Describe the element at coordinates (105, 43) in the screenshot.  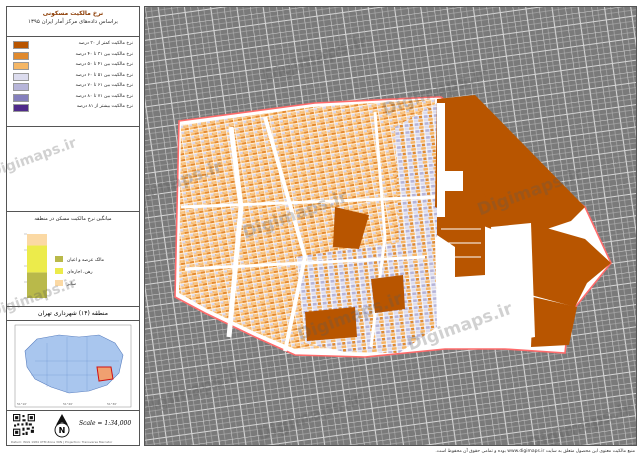
I see `legend-label: نرخ مالکیت کمتر از ۳۰ درصد` at that location.